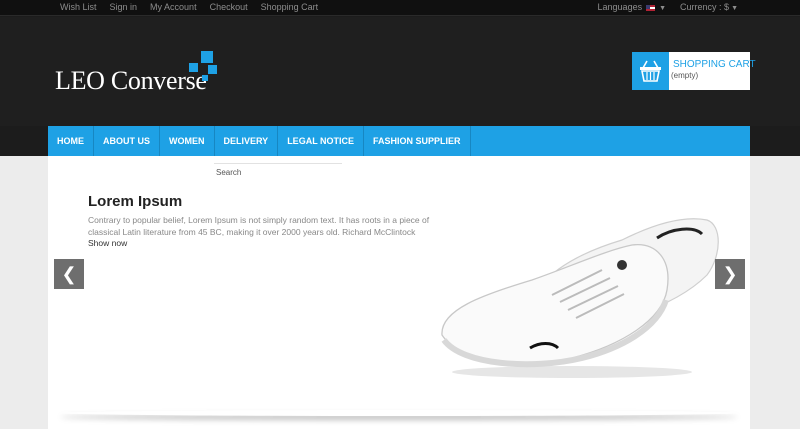 This screenshot has width=800, height=429. I want to click on nav-item-fashion-supplier: FASHION SUPPLIER, so click(417, 141).